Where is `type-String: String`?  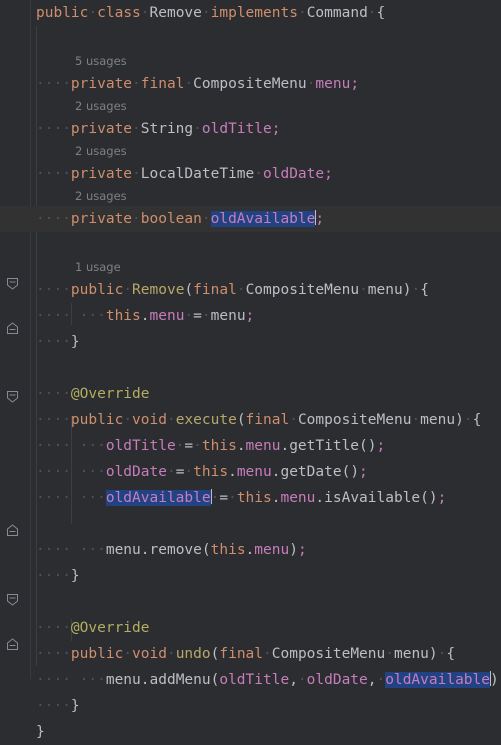
type-String: String is located at coordinates (167, 129).